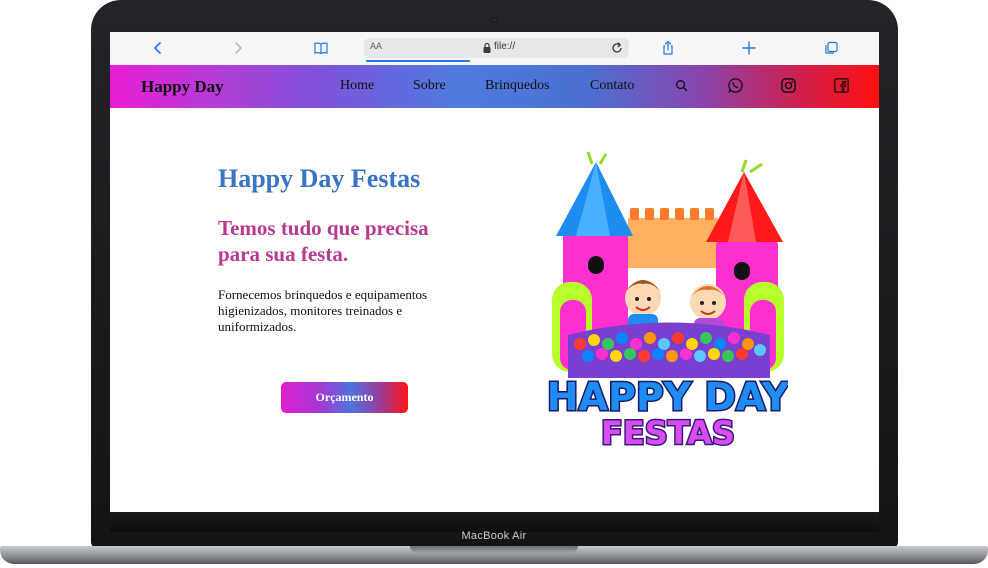 This screenshot has height=568, width=988. What do you see at coordinates (494, 549) in the screenshot?
I see `laptop-open-notch` at bounding box center [494, 549].